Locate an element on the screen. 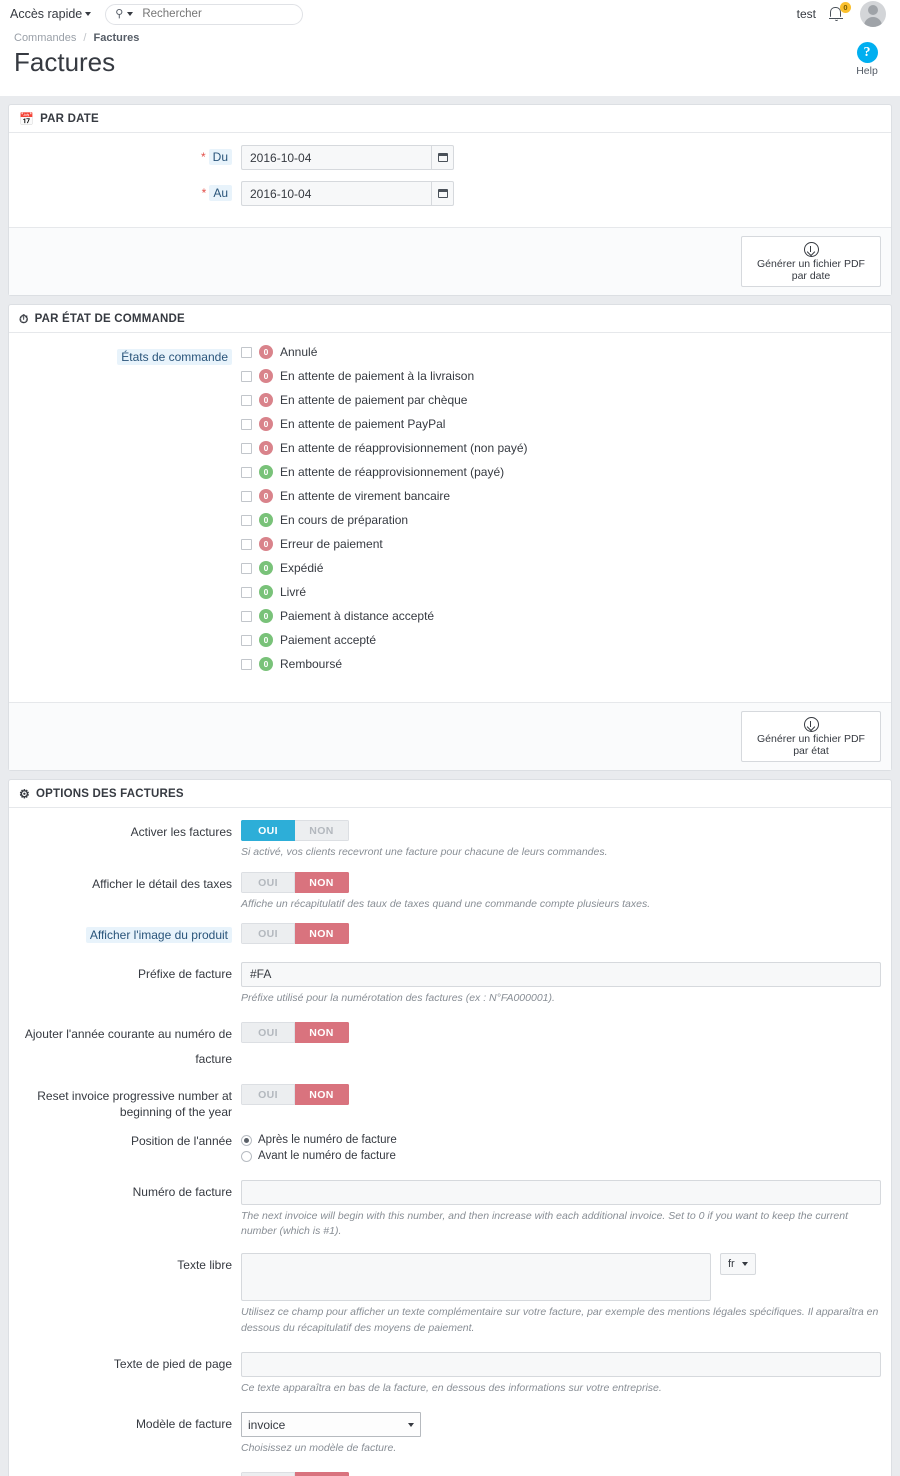  reset-year-control: OUI NON is located at coordinates (561, 1102).